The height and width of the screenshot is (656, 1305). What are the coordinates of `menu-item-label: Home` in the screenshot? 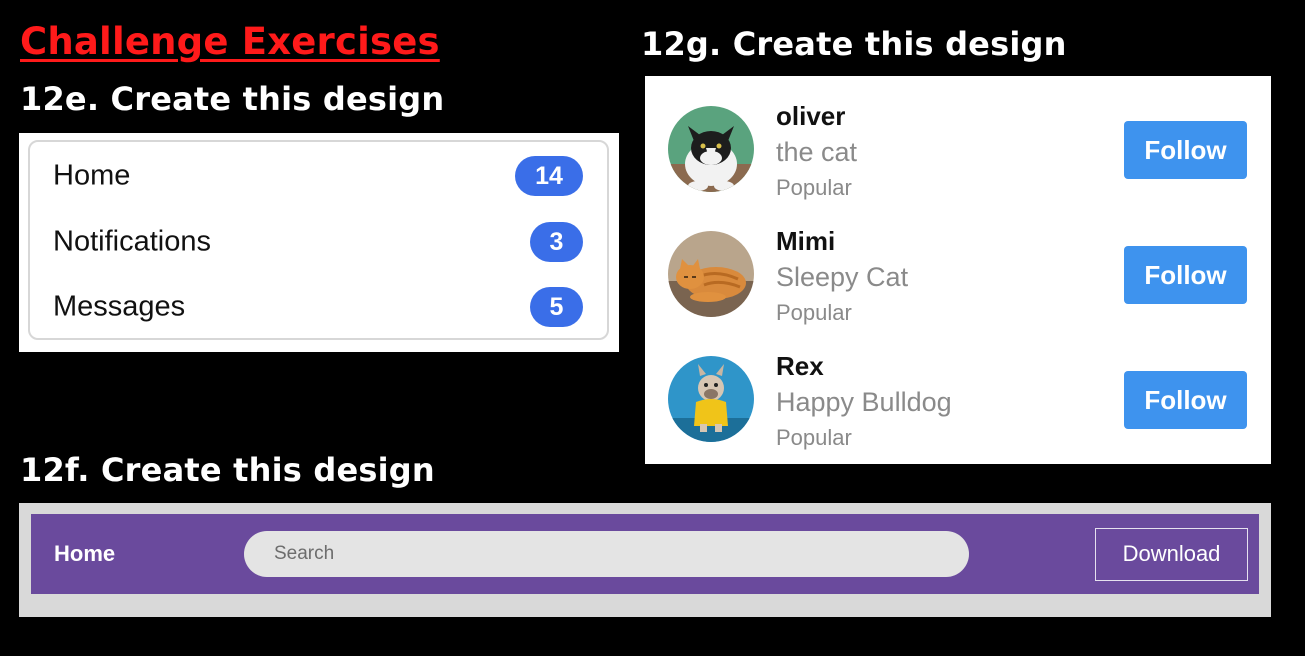 It's located at (92, 175).